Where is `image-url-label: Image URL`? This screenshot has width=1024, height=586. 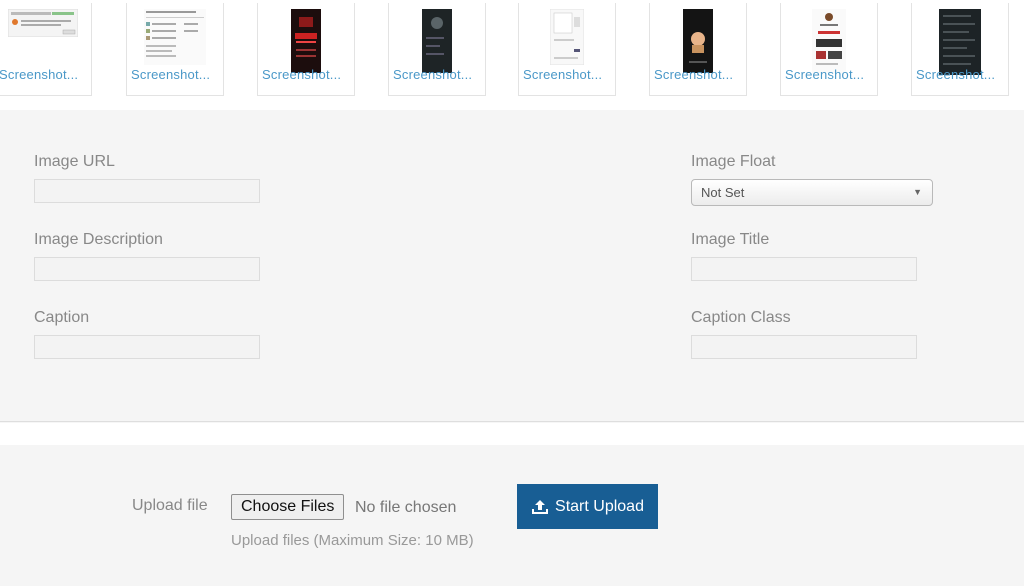 image-url-label: Image URL is located at coordinates (74, 161).